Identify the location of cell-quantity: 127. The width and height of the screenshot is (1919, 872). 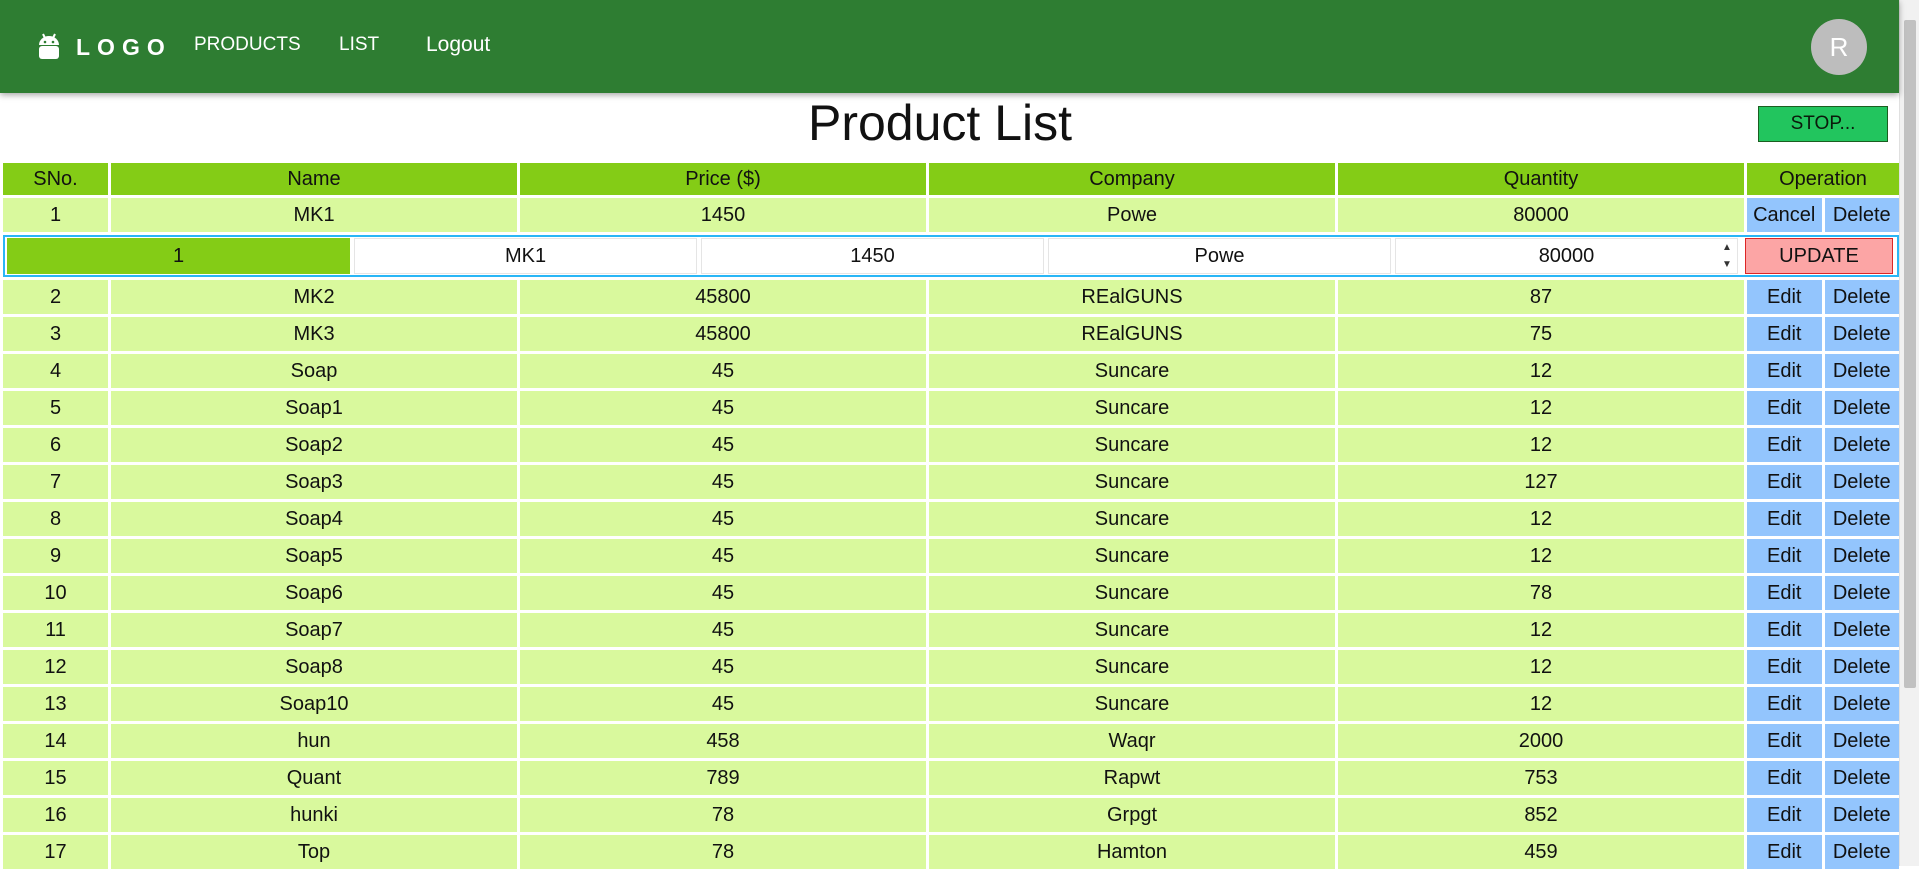
(1541, 482).